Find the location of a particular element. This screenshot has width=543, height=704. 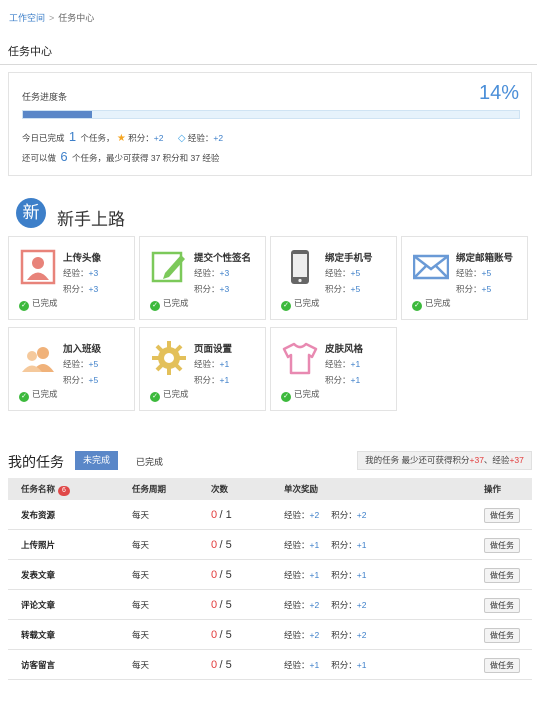

newbie-task-card: 上传头像 经验：+3 积分：+3 ✓ 已完成 is located at coordinates (71, 278).